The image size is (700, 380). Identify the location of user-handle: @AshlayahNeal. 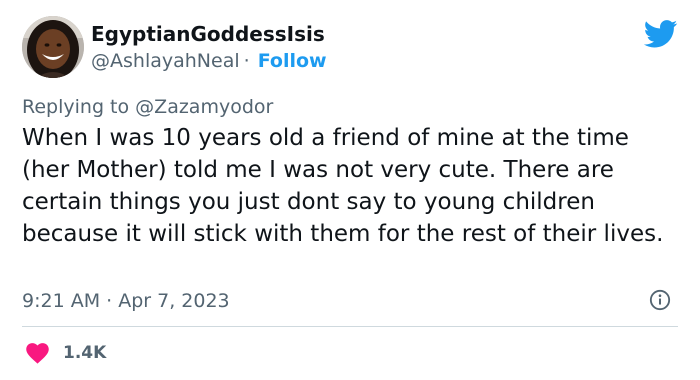
(165, 61).